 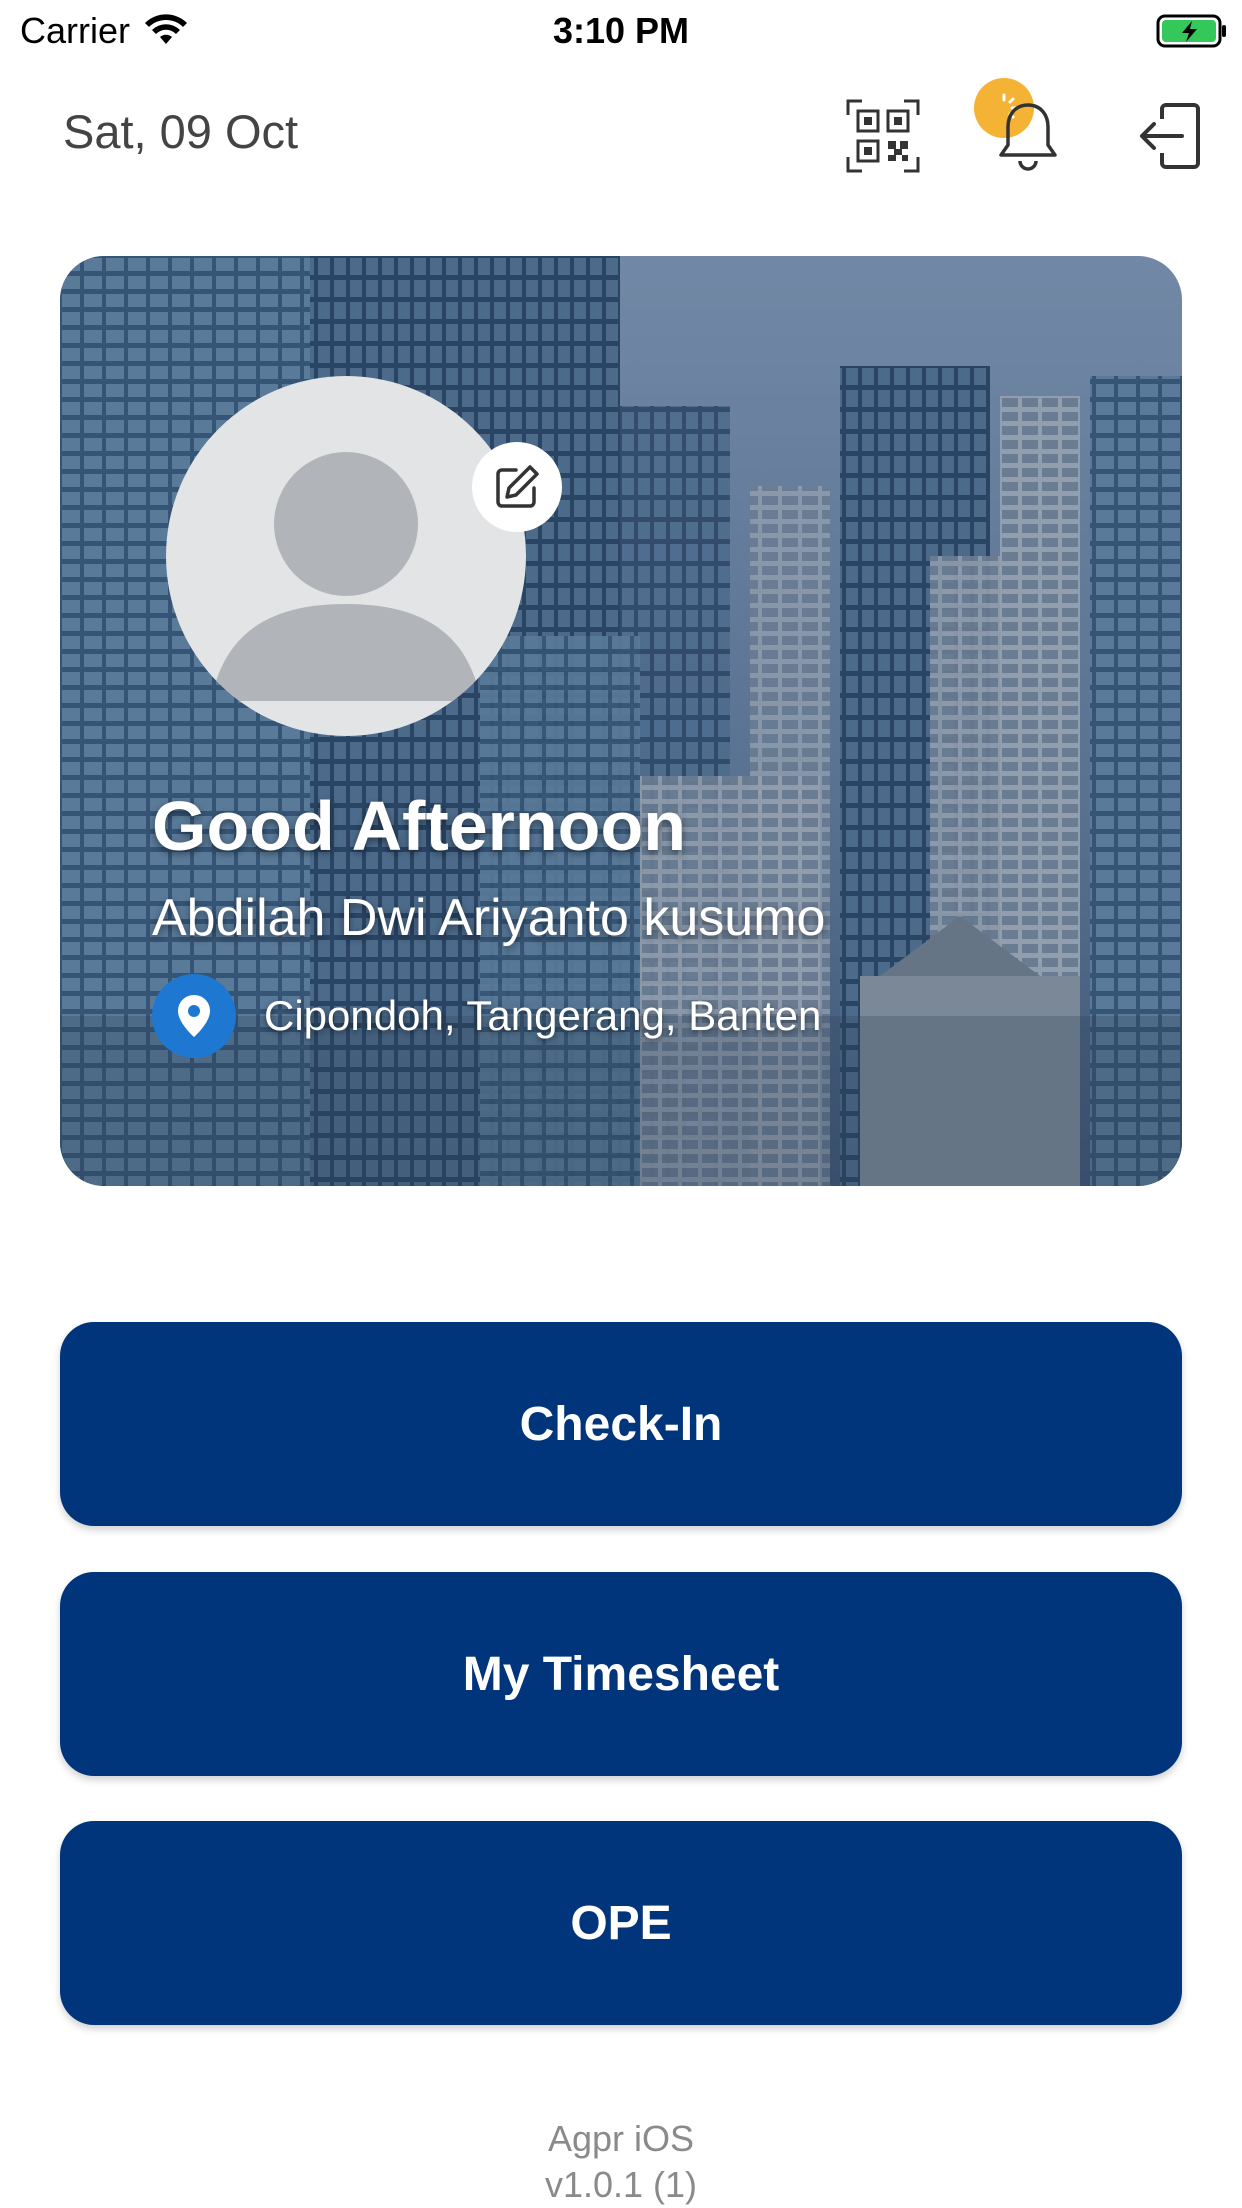 I want to click on avatar, so click(x=346, y=556).